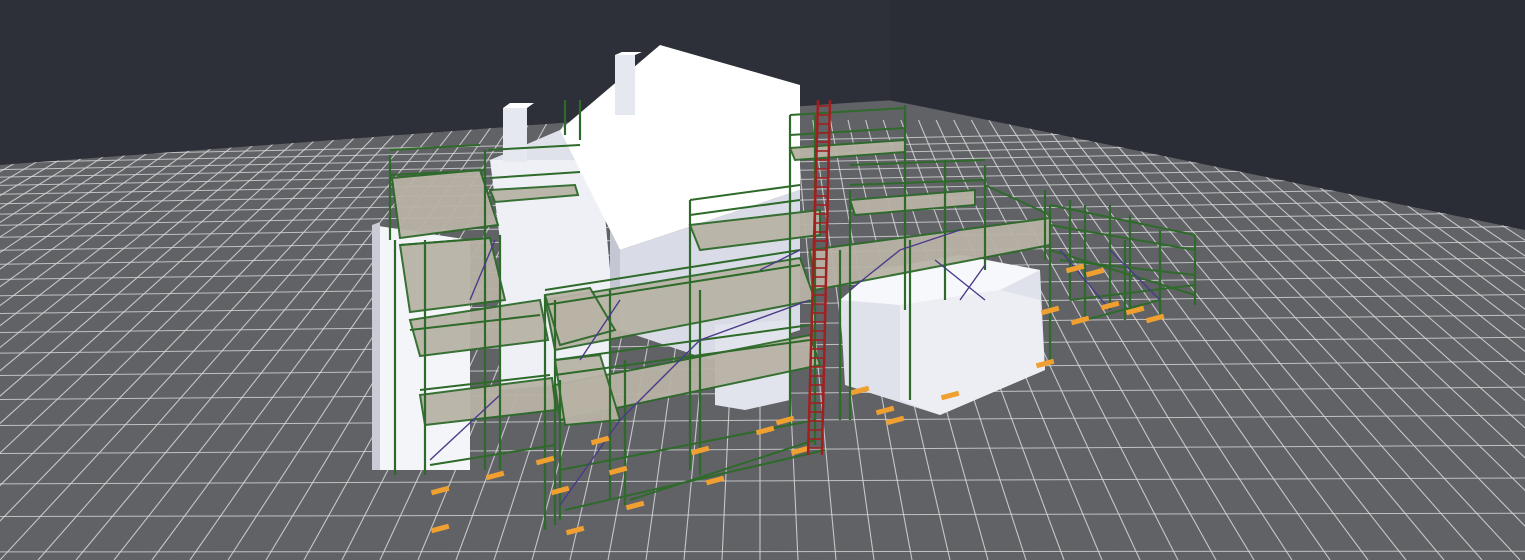 Image resolution: width=1525 pixels, height=560 pixels. What do you see at coordinates (376, 346) in the screenshot?
I see `house-wing-left-side` at bounding box center [376, 346].